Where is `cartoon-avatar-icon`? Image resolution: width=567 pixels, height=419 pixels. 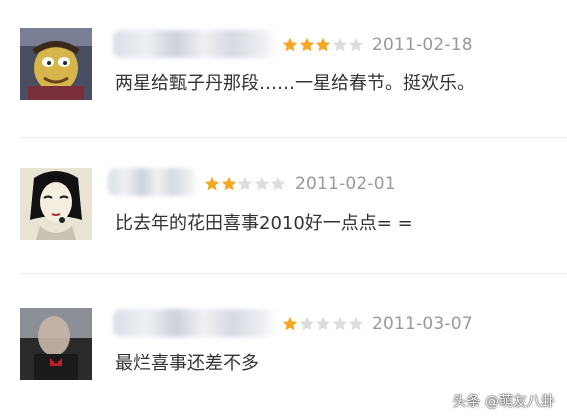
cartoon-avatar-icon is located at coordinates (56, 64).